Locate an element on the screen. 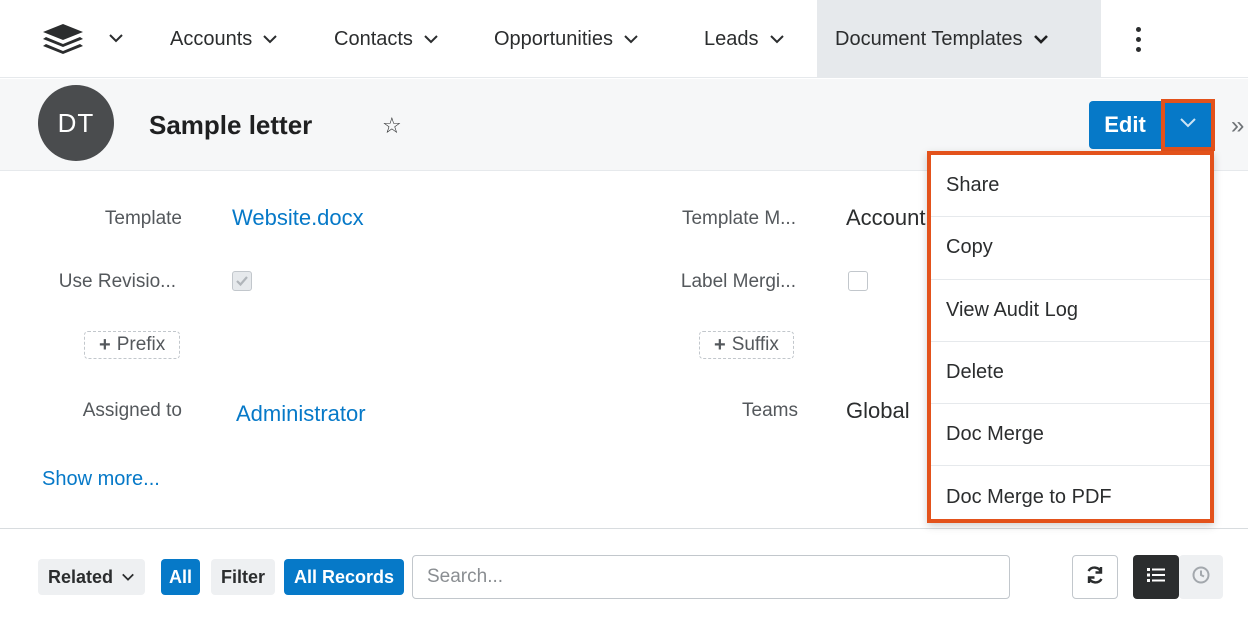 Image resolution: width=1248 pixels, height=620 pixels. clock-icon is located at coordinates (1201, 577).